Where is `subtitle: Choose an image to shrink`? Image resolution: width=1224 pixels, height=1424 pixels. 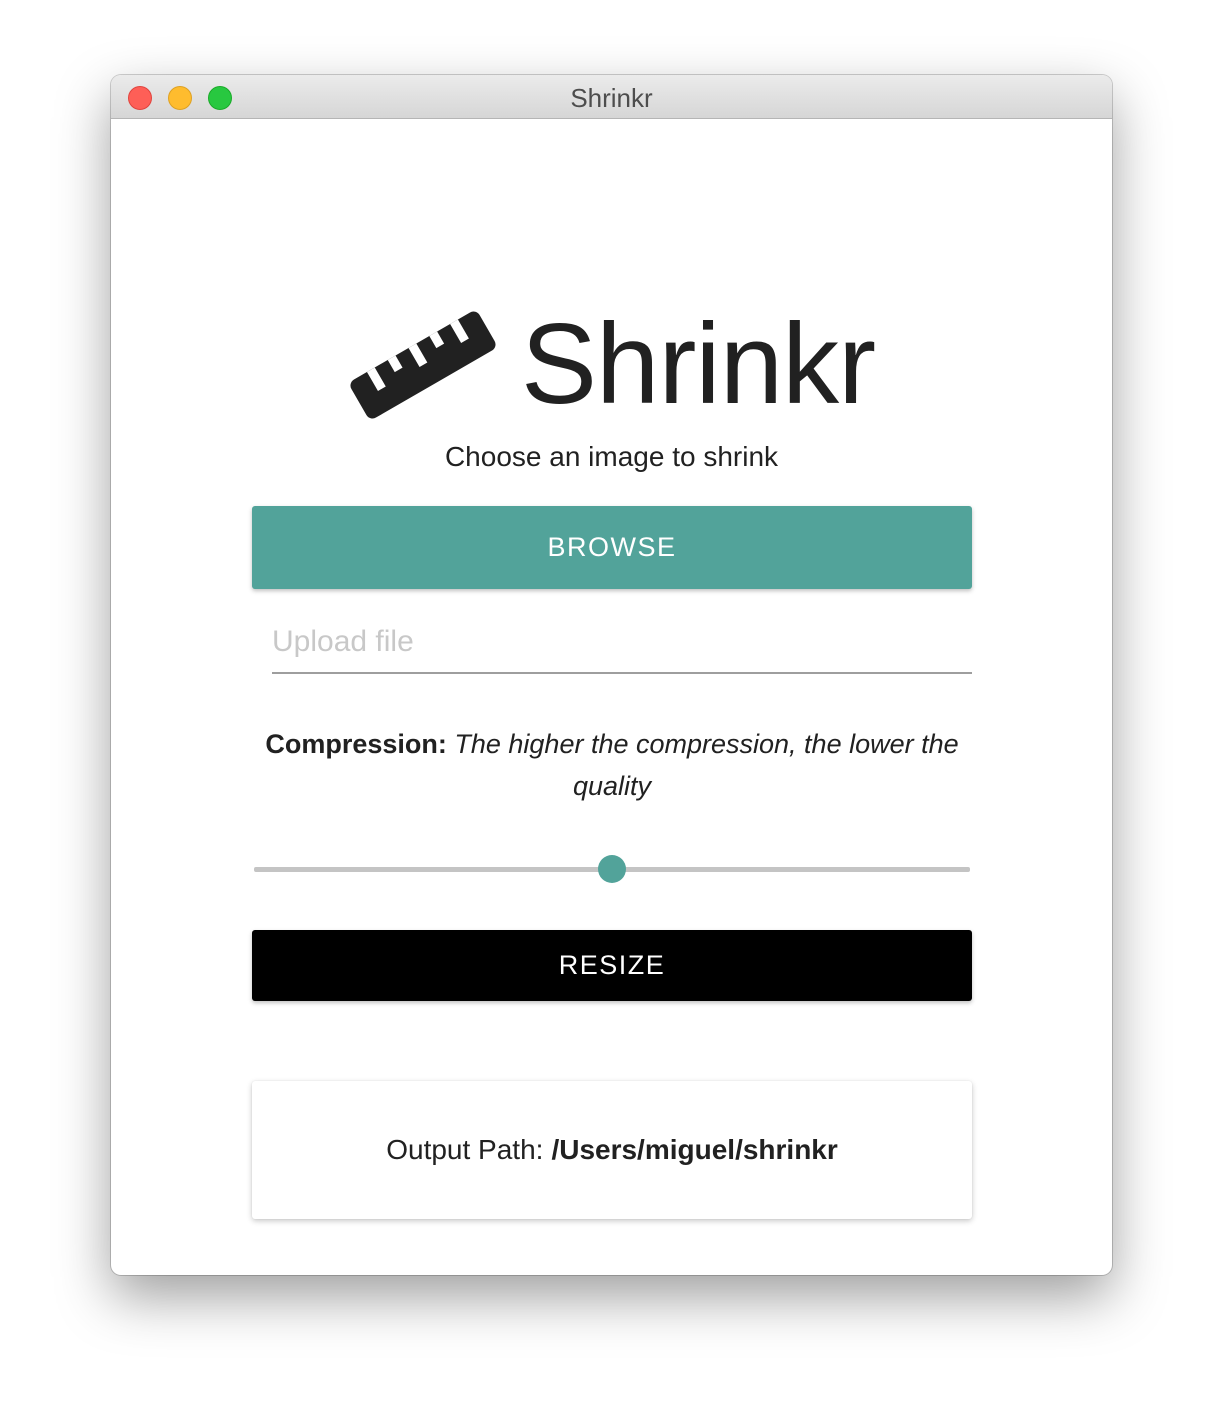
subtitle: Choose an image to shrink is located at coordinates (611, 456).